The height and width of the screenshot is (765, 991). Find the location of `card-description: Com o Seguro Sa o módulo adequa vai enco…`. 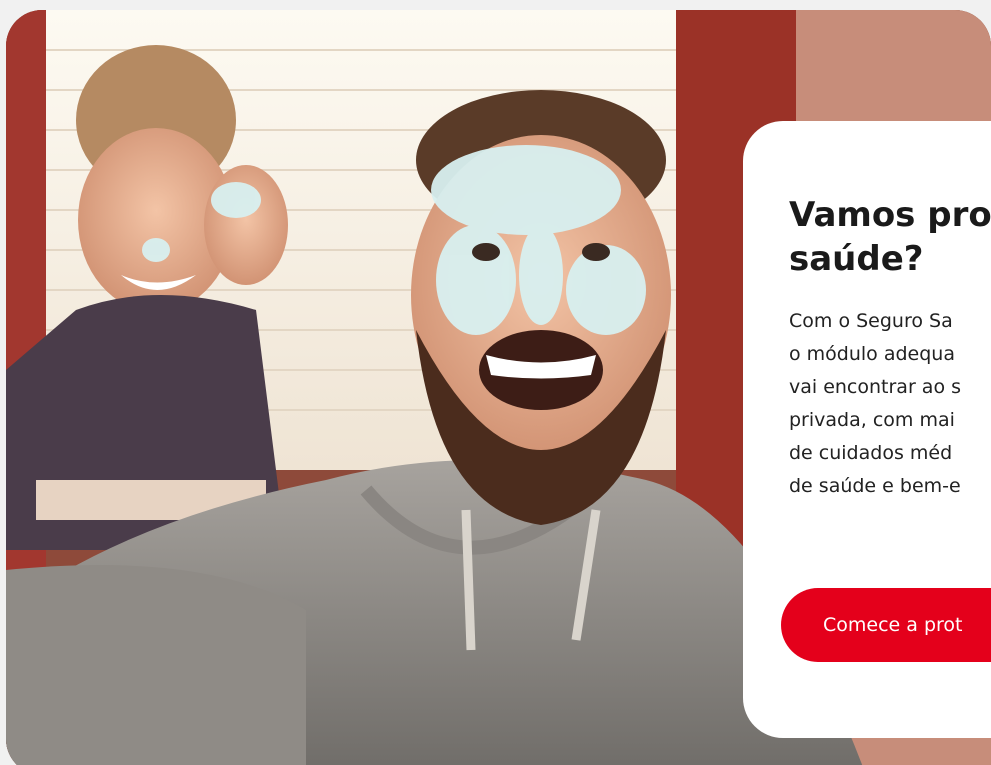

card-description: Com o Seguro Sa o módulo adequa vai enco… is located at coordinates (890, 404).